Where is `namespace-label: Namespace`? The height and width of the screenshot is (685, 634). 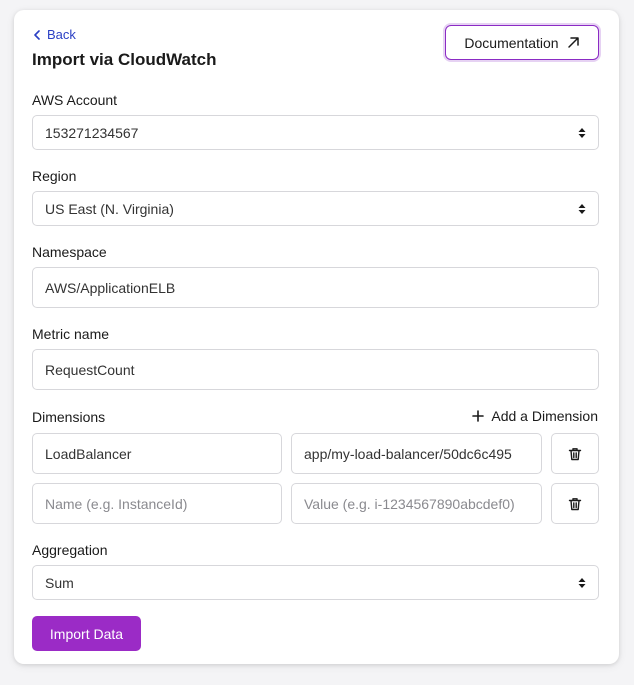 namespace-label: Namespace is located at coordinates (69, 252).